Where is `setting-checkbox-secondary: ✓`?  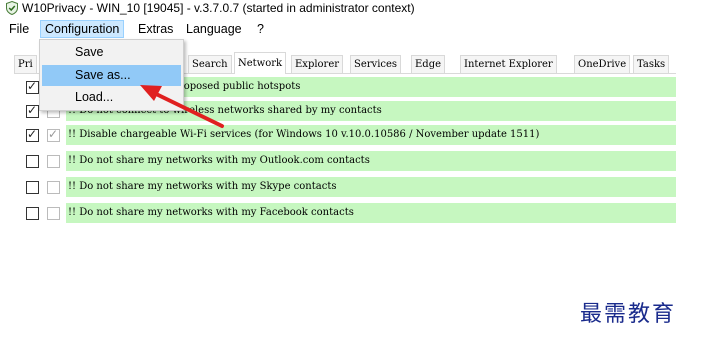
setting-checkbox-secondary: ✓ is located at coordinates (53, 134).